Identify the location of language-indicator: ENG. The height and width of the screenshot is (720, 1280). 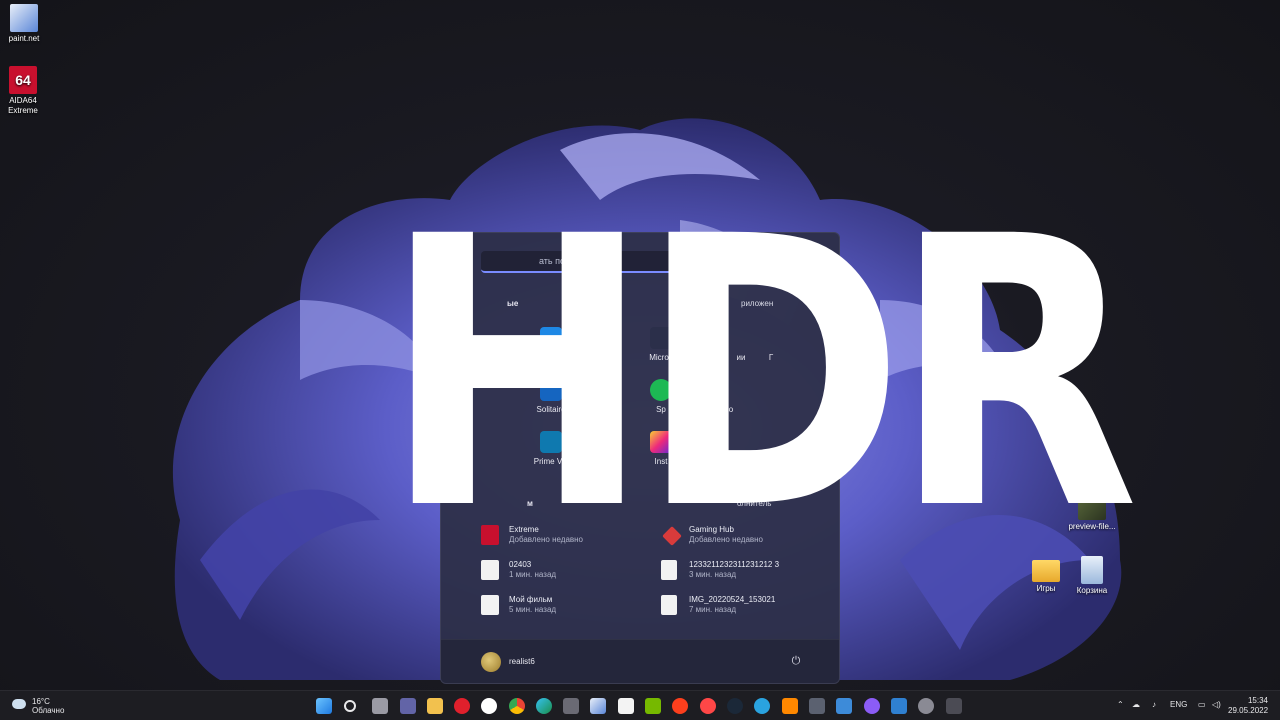
(1178, 704).